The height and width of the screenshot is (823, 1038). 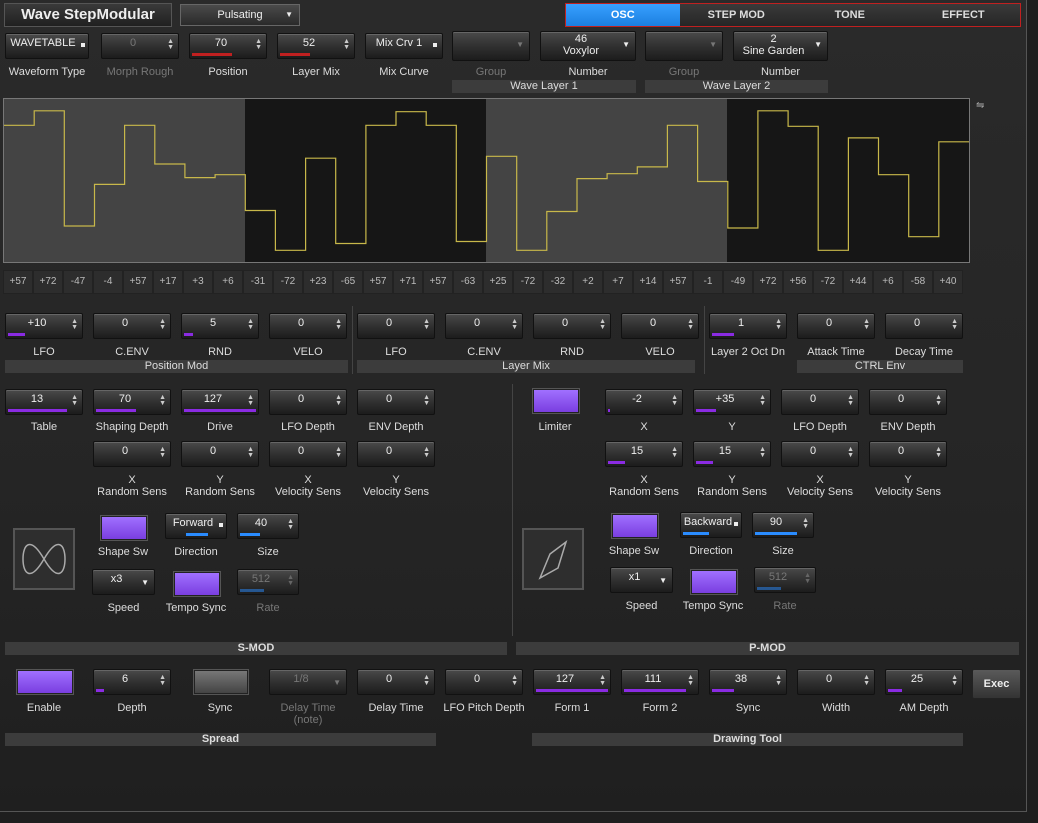 I want to click on p-mod-tempo-sync-switch, so click(x=714, y=582).